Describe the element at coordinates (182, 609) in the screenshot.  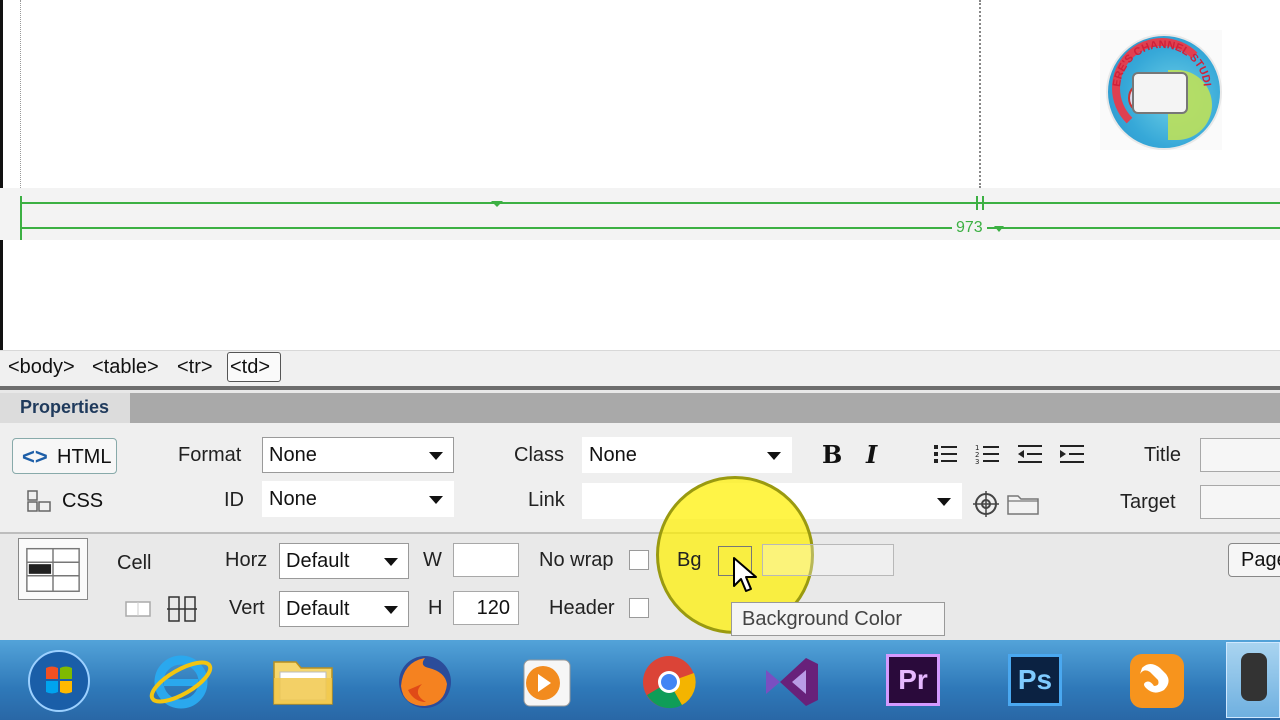
I see `split-cell-icon` at that location.